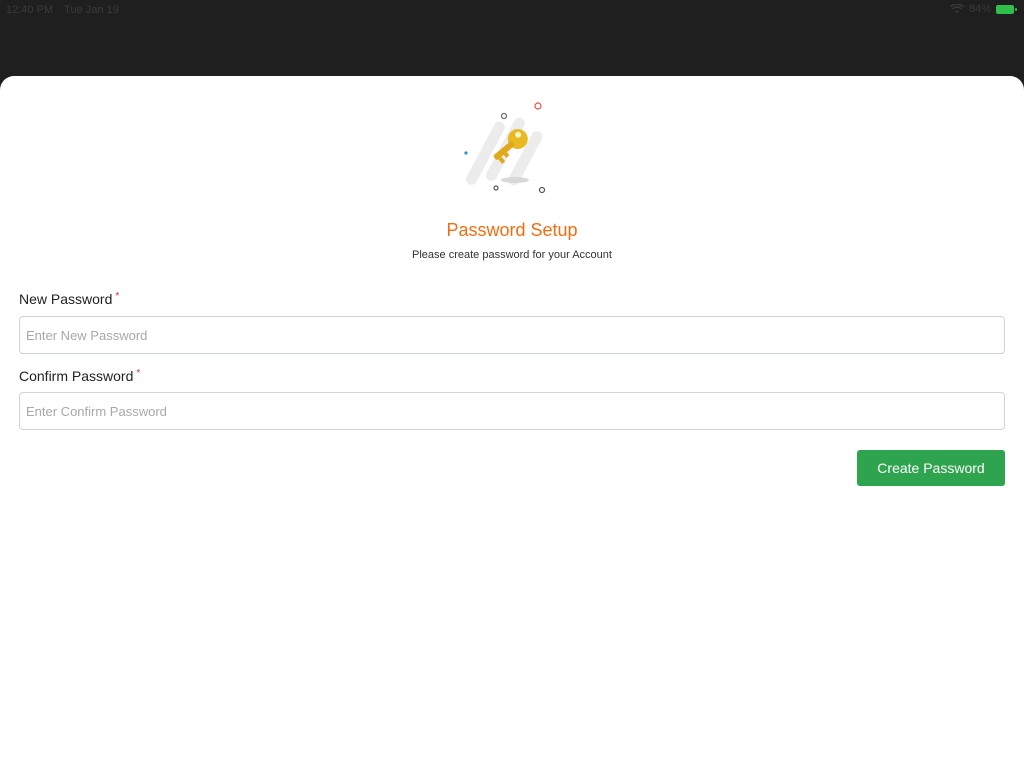 The image size is (1024, 769). What do you see at coordinates (512, 335) in the screenshot?
I see `new-password-input` at bounding box center [512, 335].